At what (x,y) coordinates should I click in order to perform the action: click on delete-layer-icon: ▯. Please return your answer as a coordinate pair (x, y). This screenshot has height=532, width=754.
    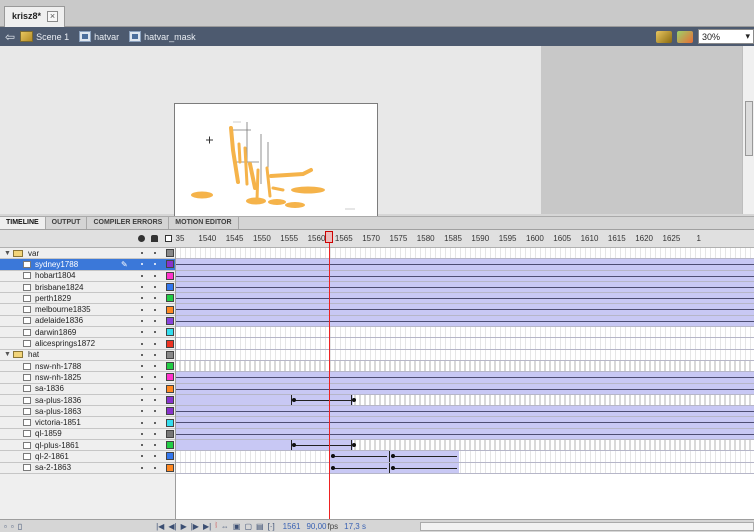
    Looking at the image, I should click on (20, 526).